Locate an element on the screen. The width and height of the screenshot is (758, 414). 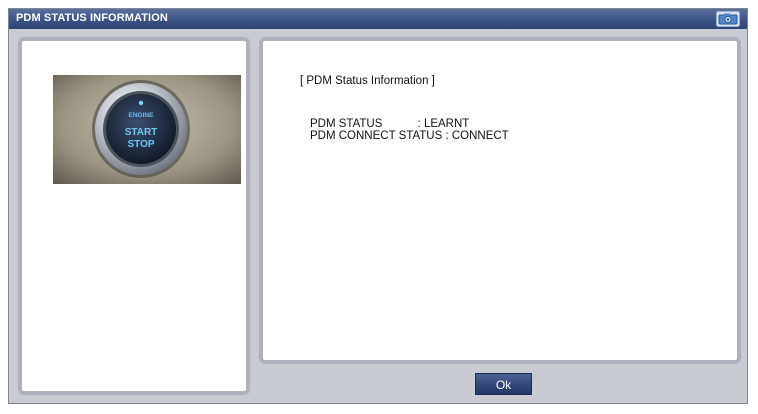
title-bar: PDM STATUS INFORMATION is located at coordinates (378, 19).